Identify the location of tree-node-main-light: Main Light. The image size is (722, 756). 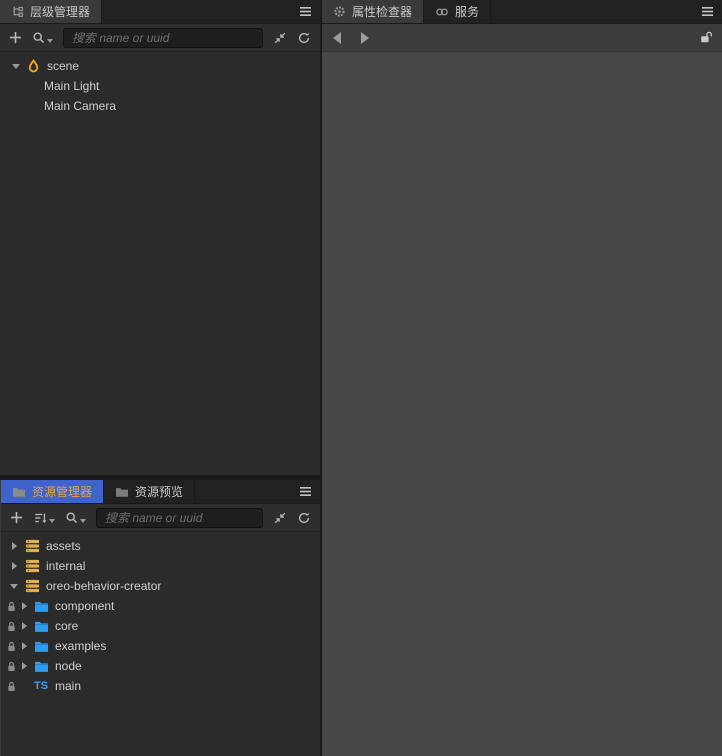
(160, 86).